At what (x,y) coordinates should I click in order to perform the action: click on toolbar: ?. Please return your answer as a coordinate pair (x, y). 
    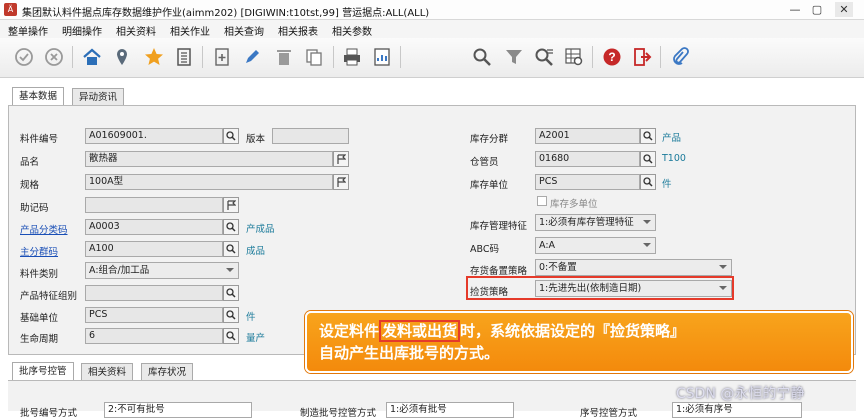
    Looking at the image, I should click on (432, 58).